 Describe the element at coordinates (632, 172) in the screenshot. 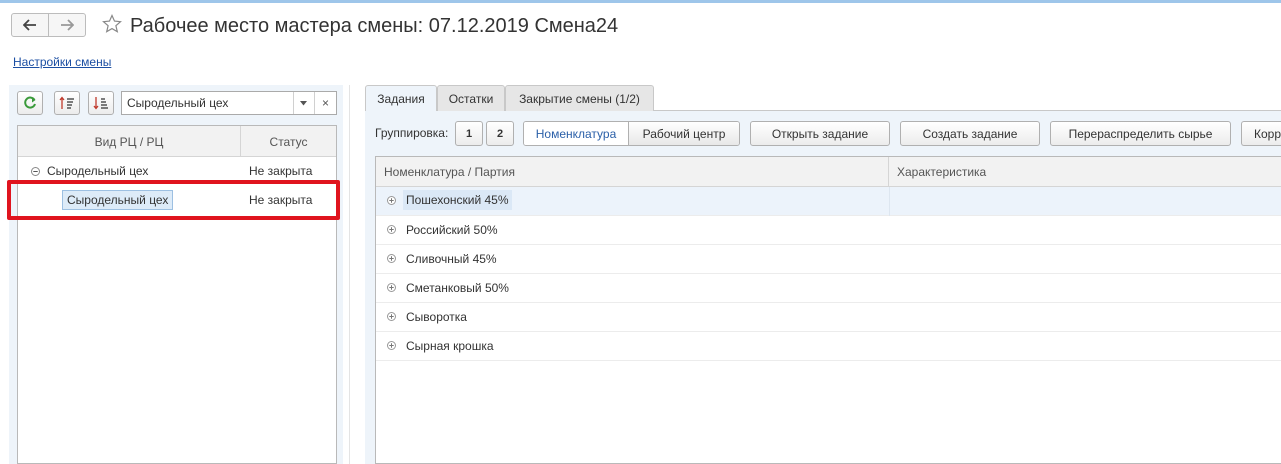

I see `column-header-nomenclature: Номенклатура / Партия` at that location.